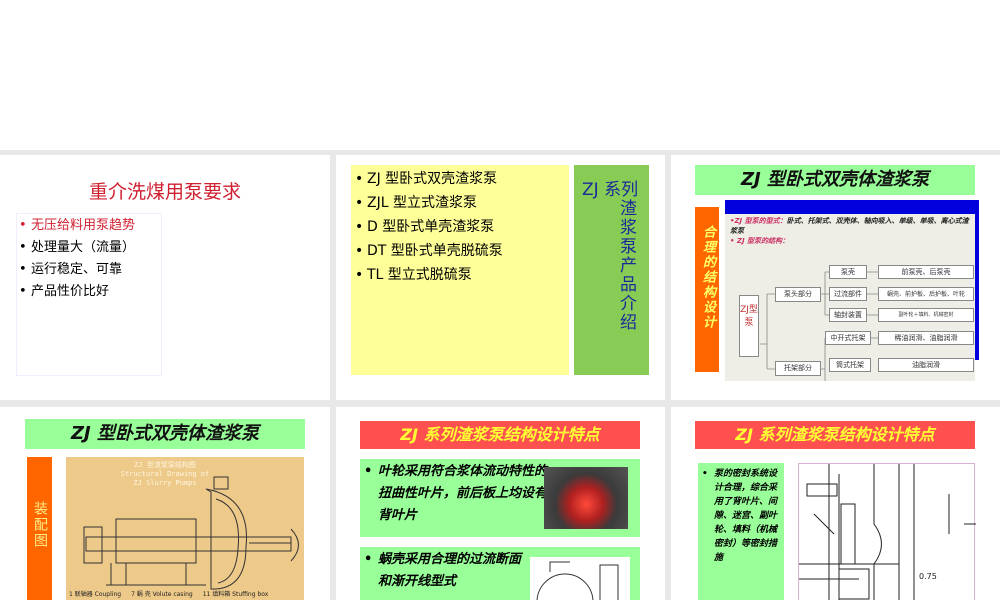 This screenshot has width=1000, height=600. I want to click on tree-node: 中开式托架, so click(848, 338).